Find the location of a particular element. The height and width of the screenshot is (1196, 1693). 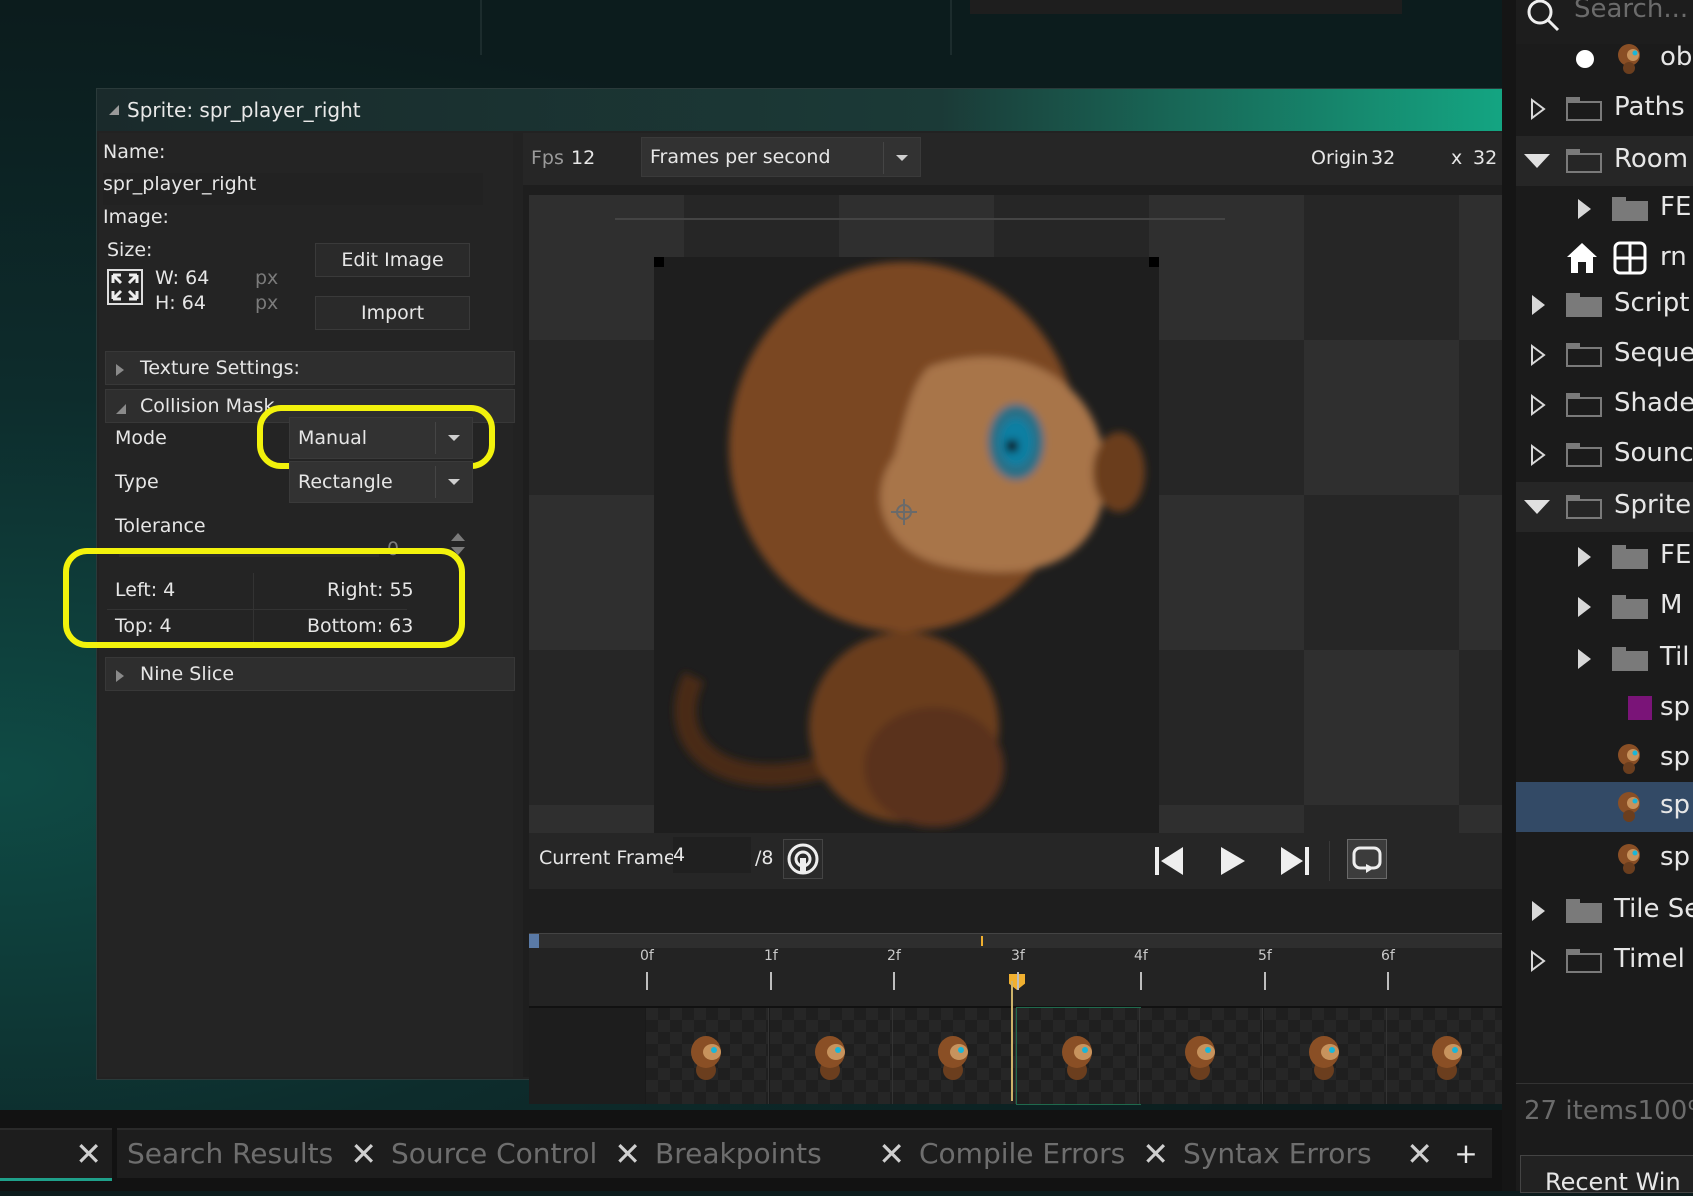

stepper-up-icon is located at coordinates (458, 537).